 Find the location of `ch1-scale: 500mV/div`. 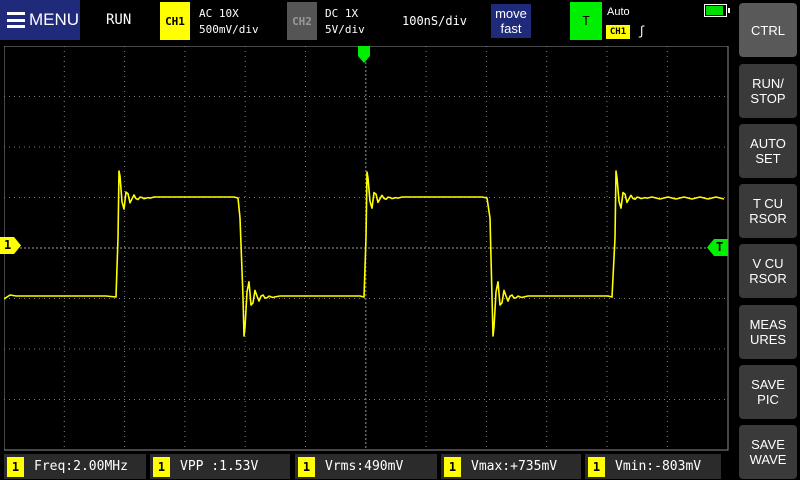

ch1-scale: 500mV/div is located at coordinates (229, 29).